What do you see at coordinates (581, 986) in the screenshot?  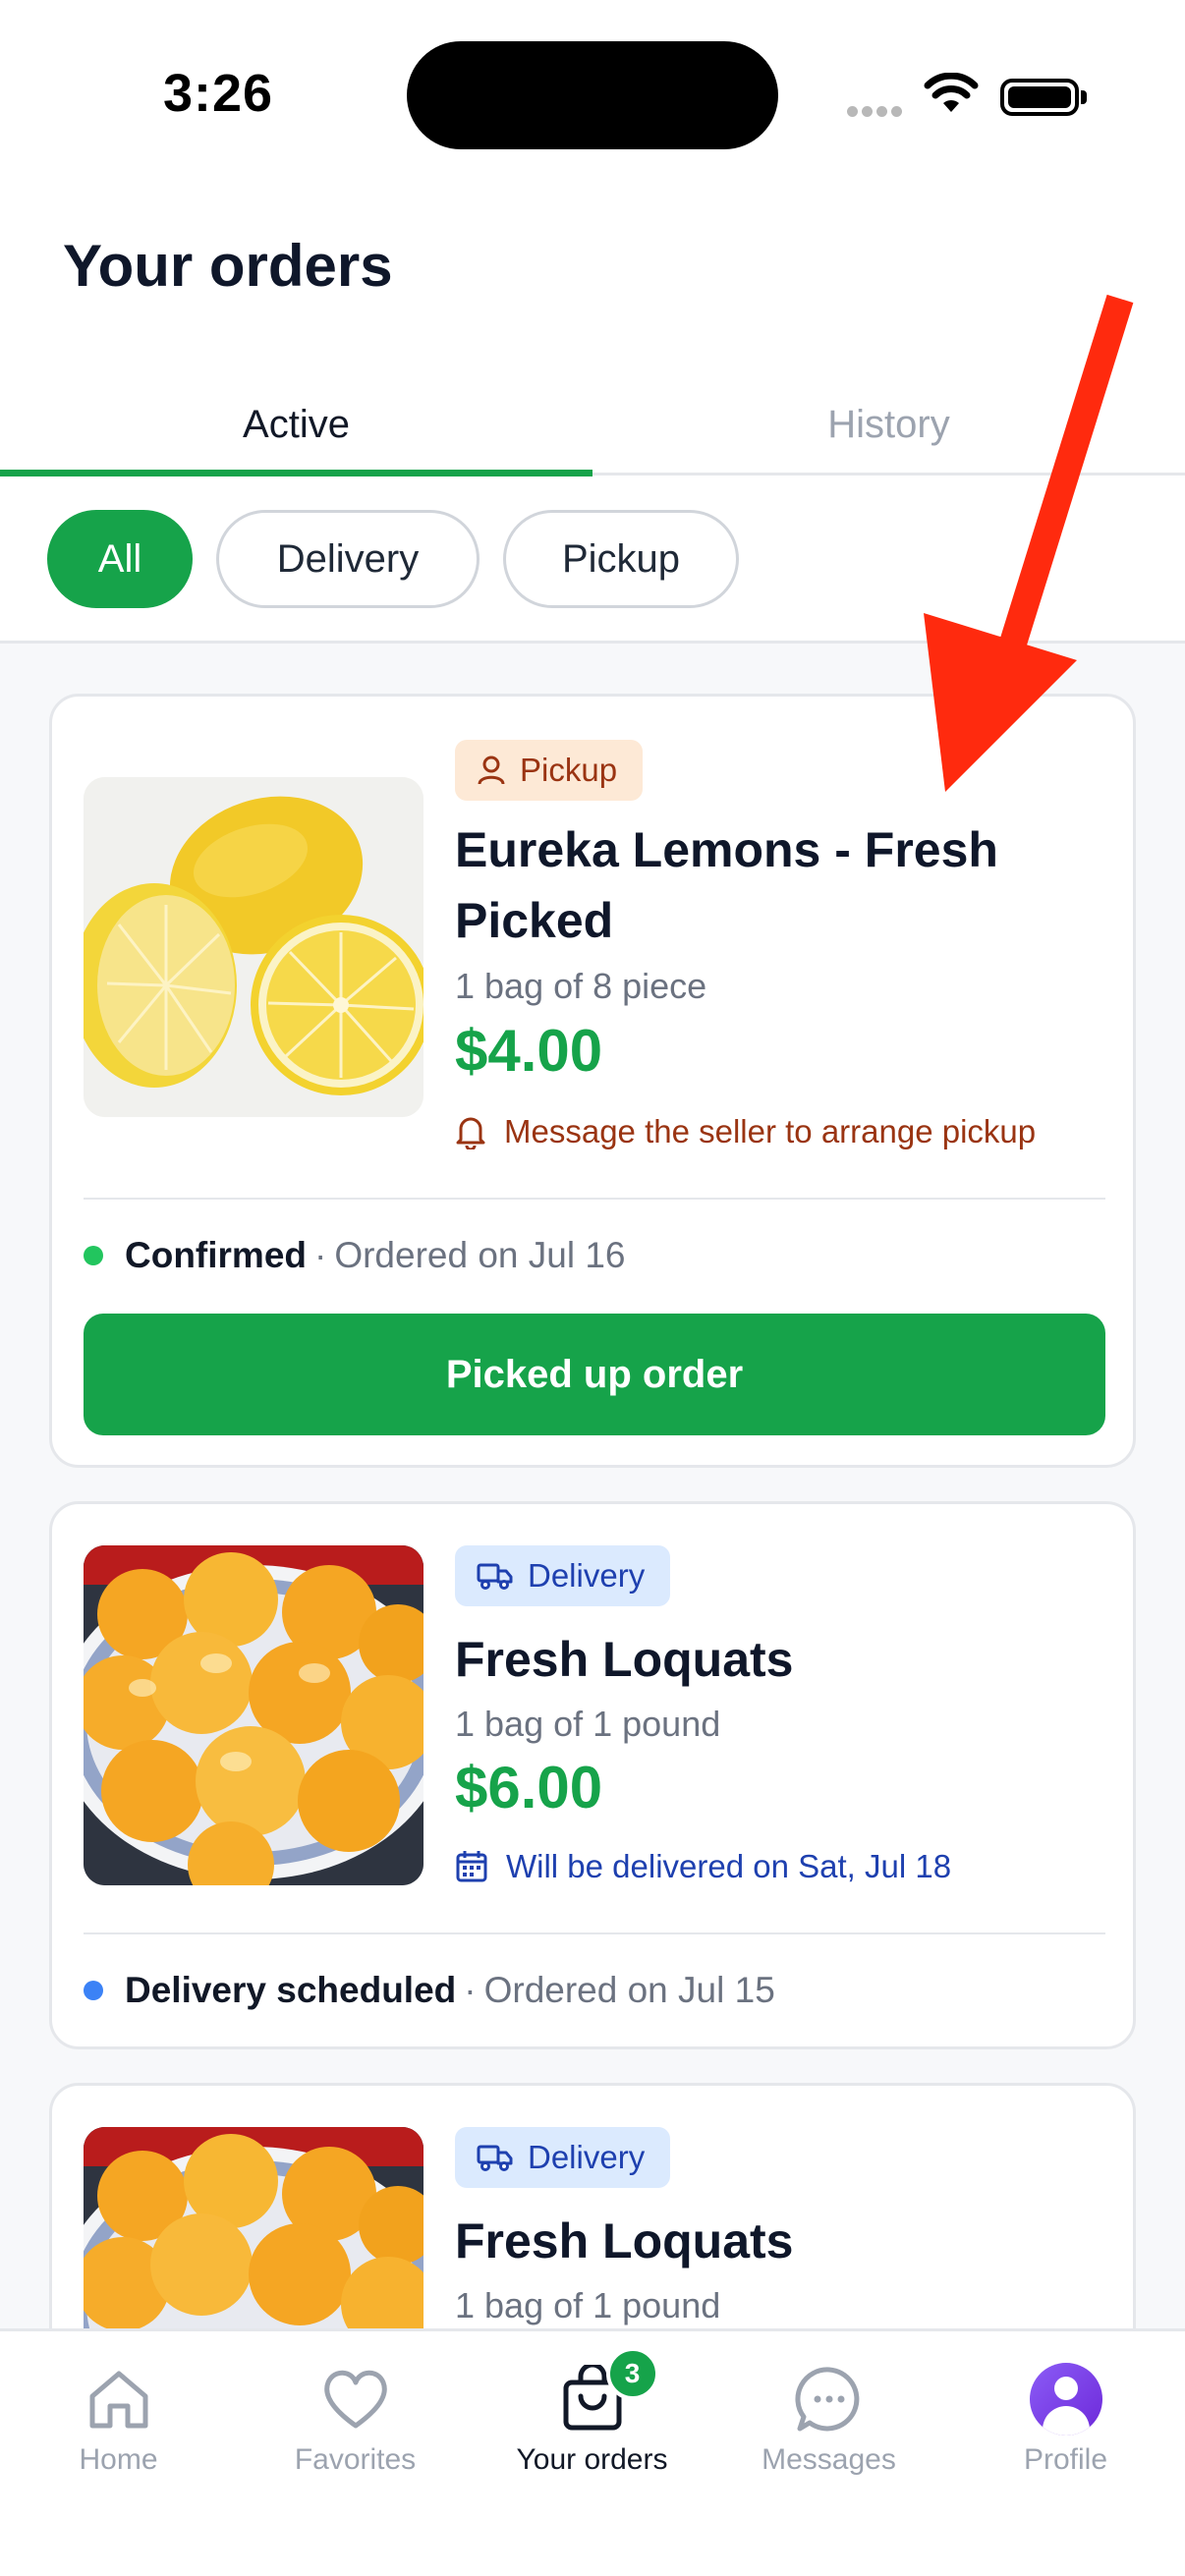 I see `product-quantity: 1 bag of 8 piece` at bounding box center [581, 986].